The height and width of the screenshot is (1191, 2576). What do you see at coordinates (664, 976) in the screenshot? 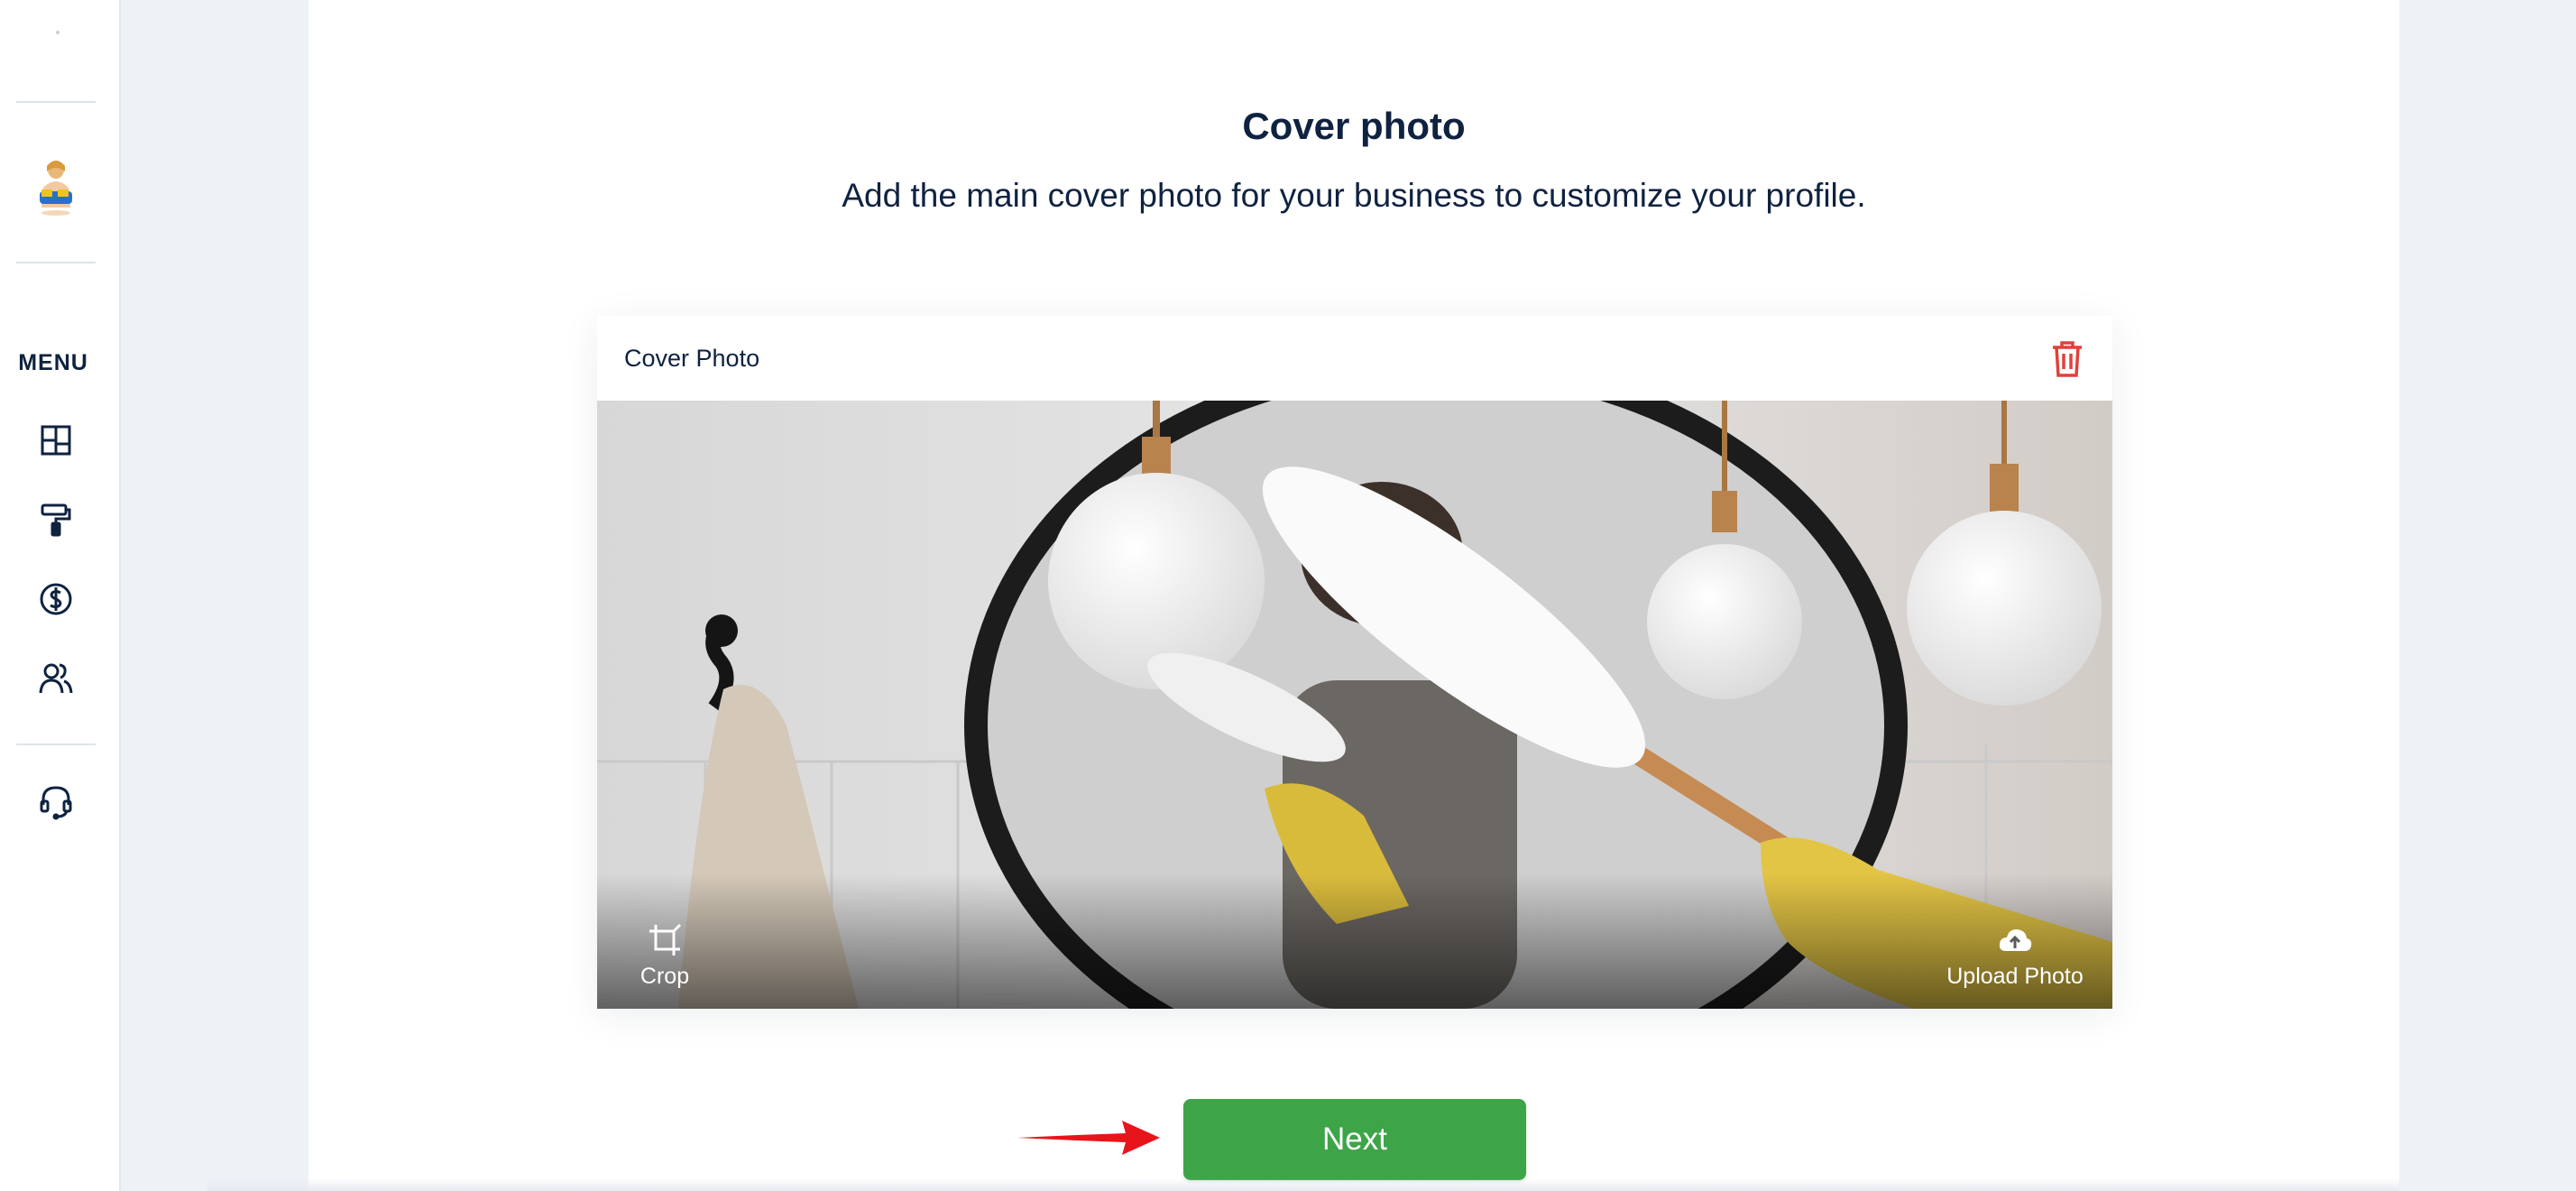
I see `crop-label: Crop` at bounding box center [664, 976].